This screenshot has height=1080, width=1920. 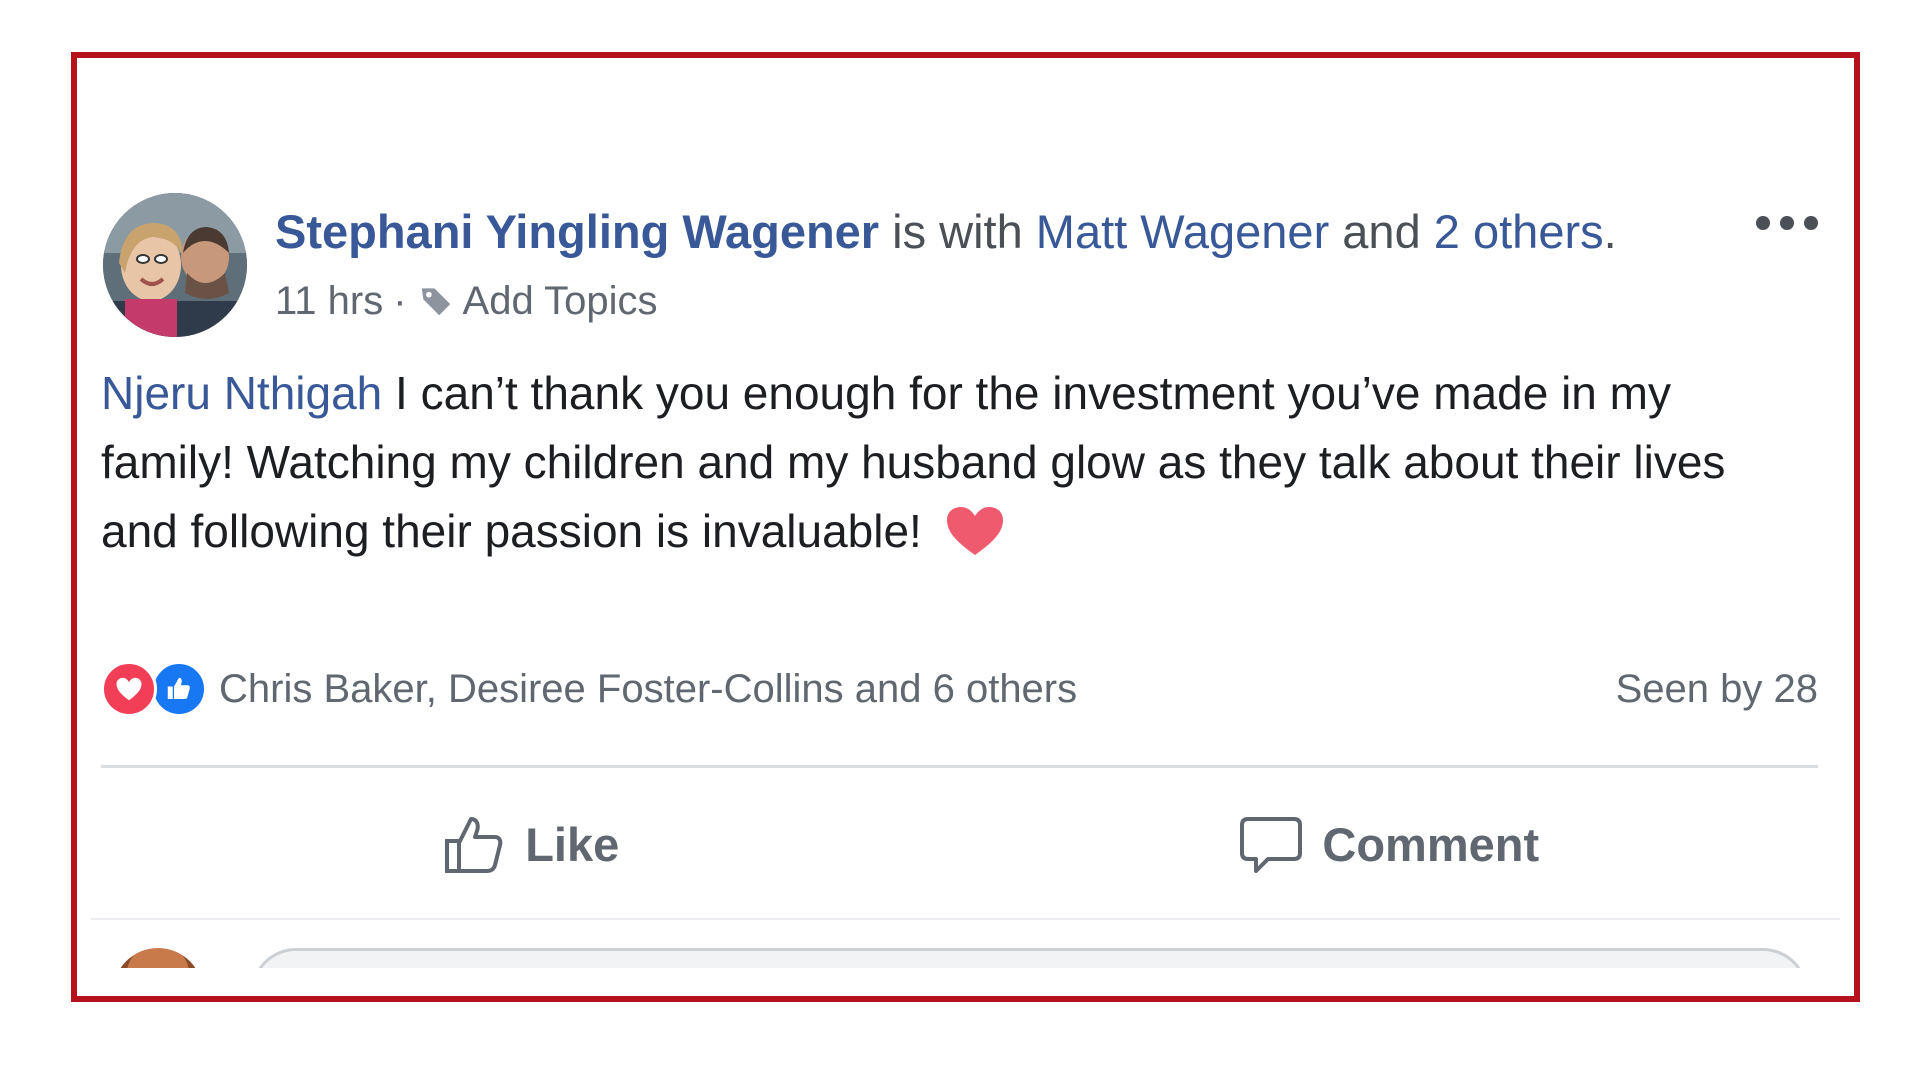 I want to click on like-label: Like, so click(x=572, y=844).